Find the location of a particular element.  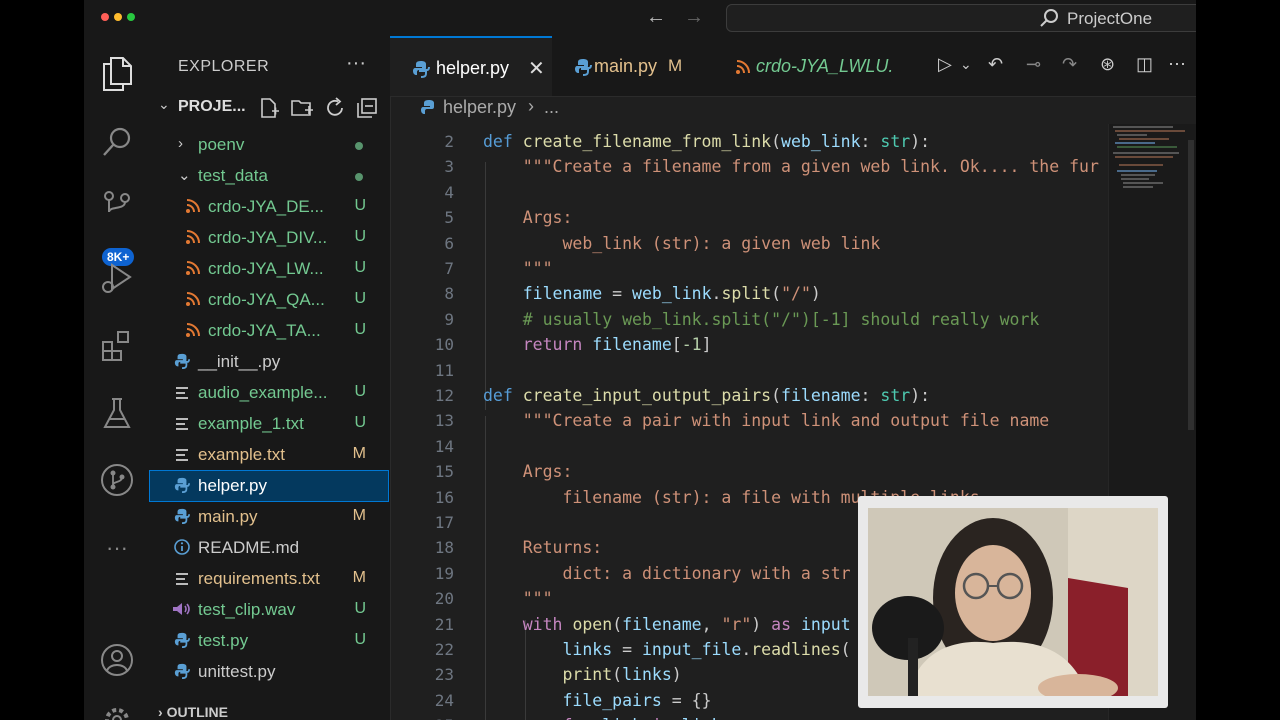

presenter-video-frame is located at coordinates (1013, 602).